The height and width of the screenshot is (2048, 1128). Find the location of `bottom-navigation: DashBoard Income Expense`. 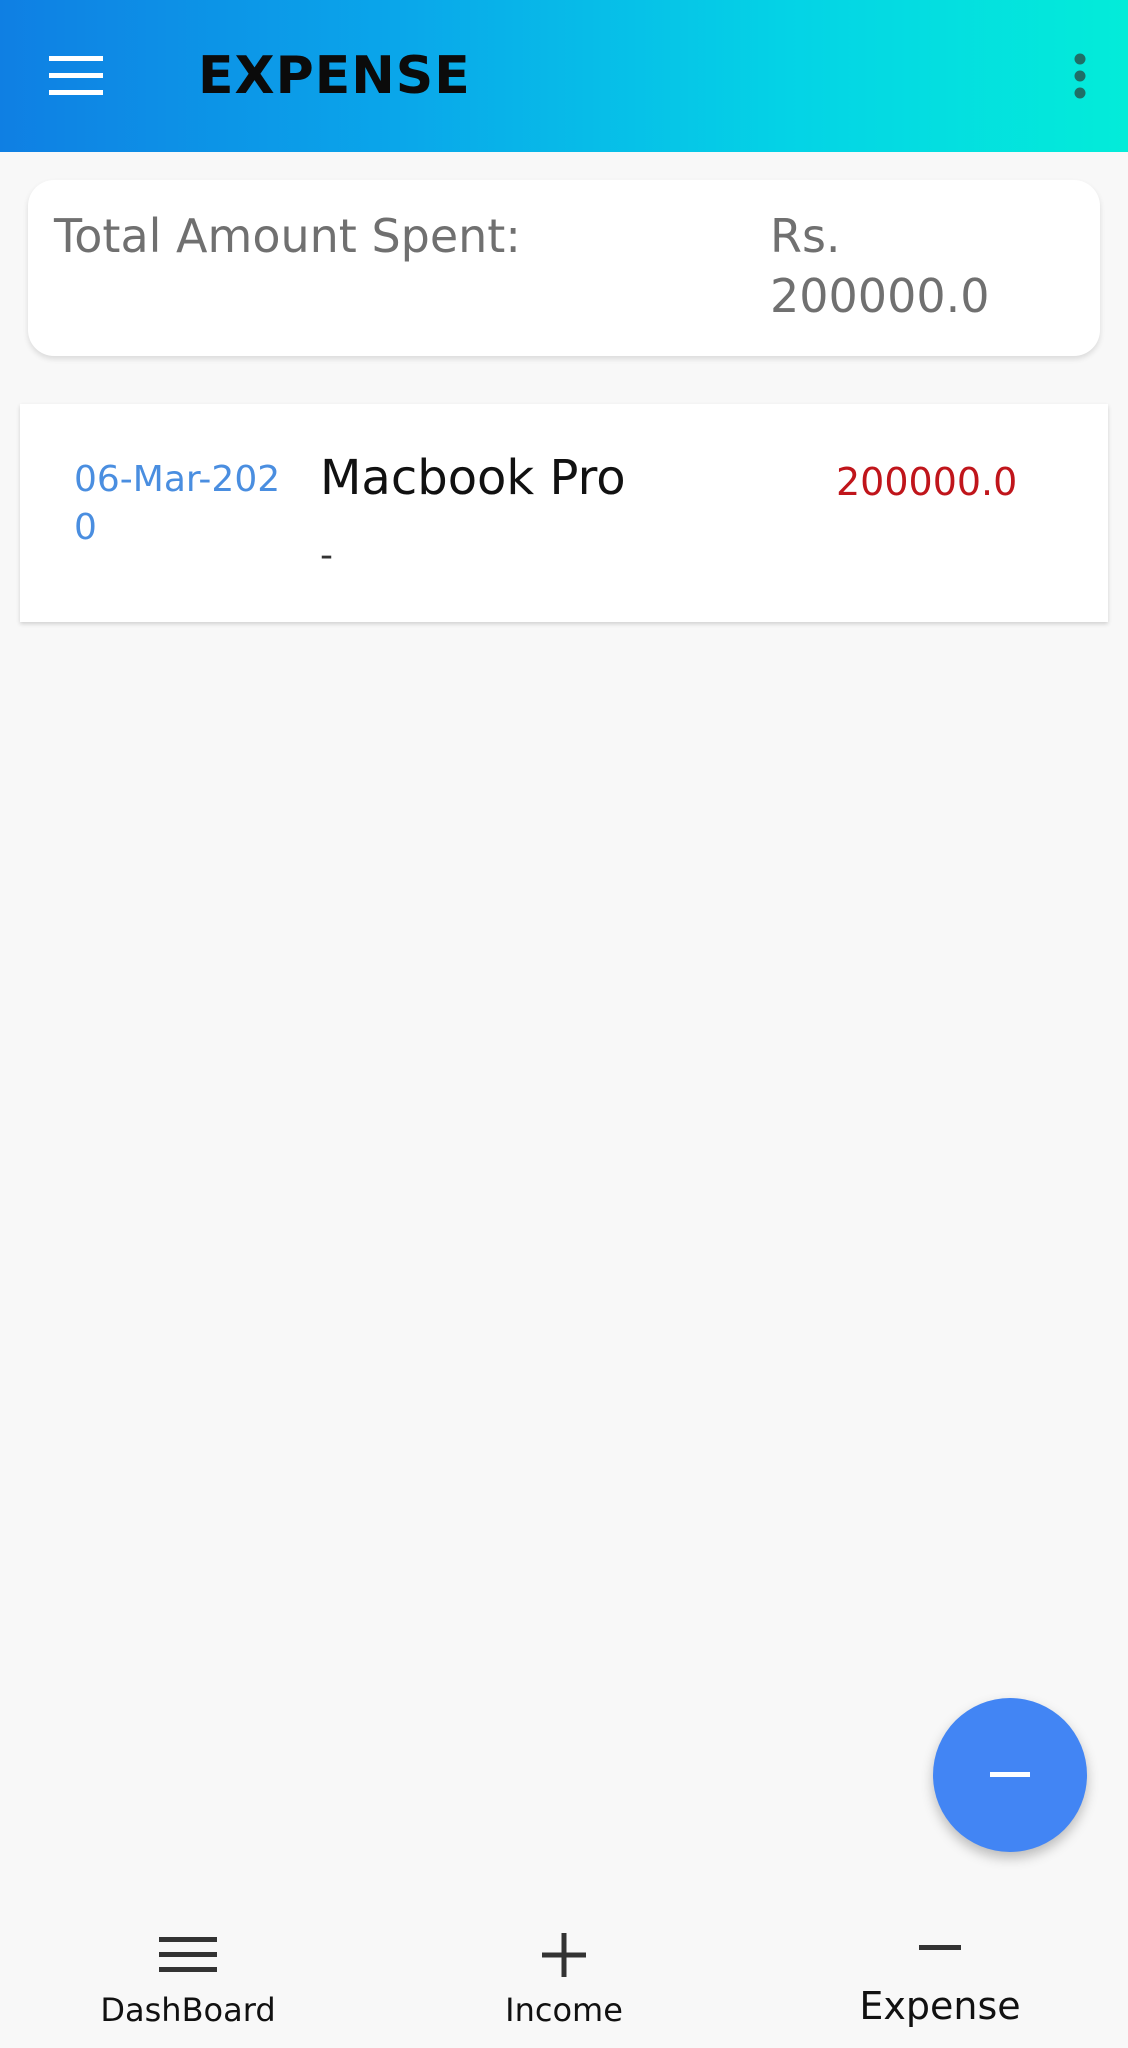

bottom-navigation: DashBoard Income Expense is located at coordinates (564, 1974).